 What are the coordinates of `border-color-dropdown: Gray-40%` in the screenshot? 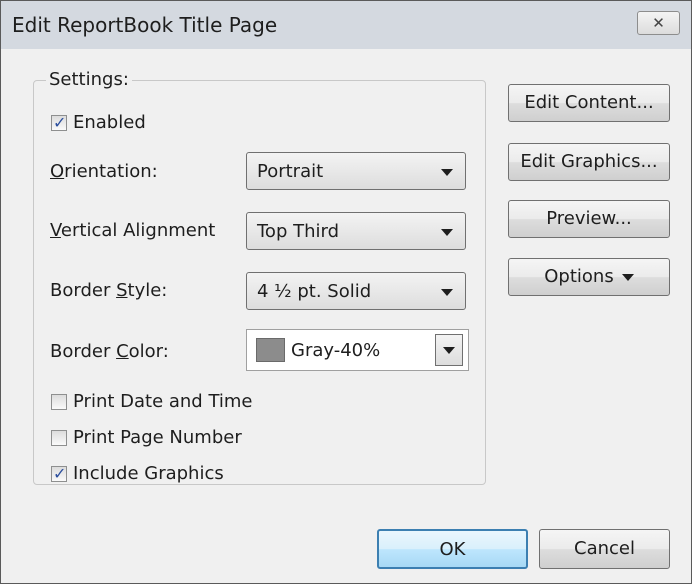 It's located at (357, 350).